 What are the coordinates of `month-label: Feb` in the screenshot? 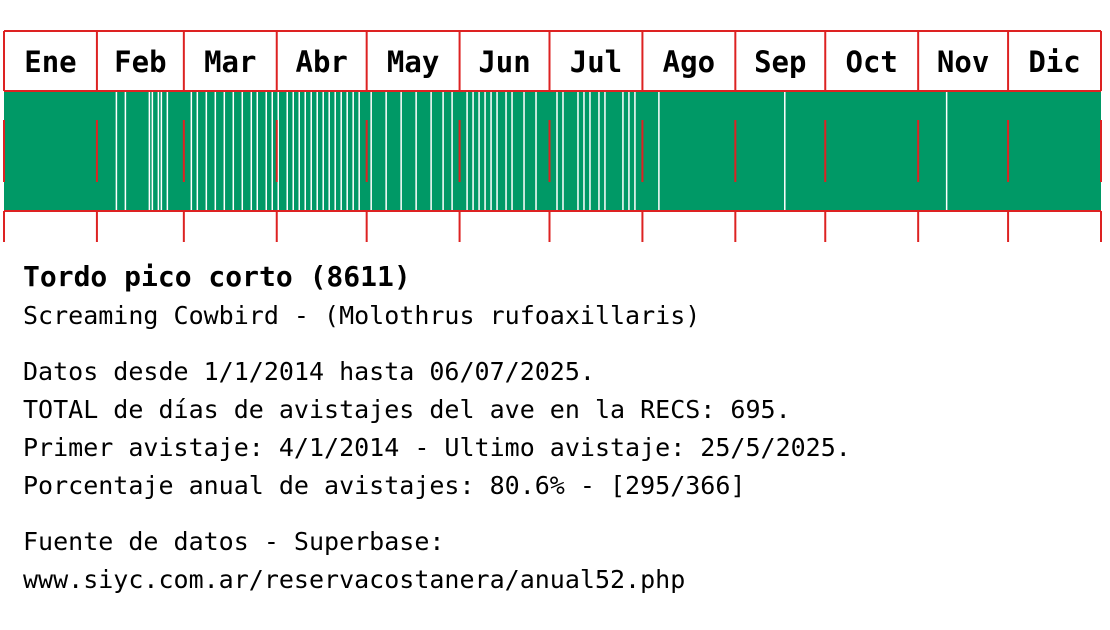 It's located at (140, 62).